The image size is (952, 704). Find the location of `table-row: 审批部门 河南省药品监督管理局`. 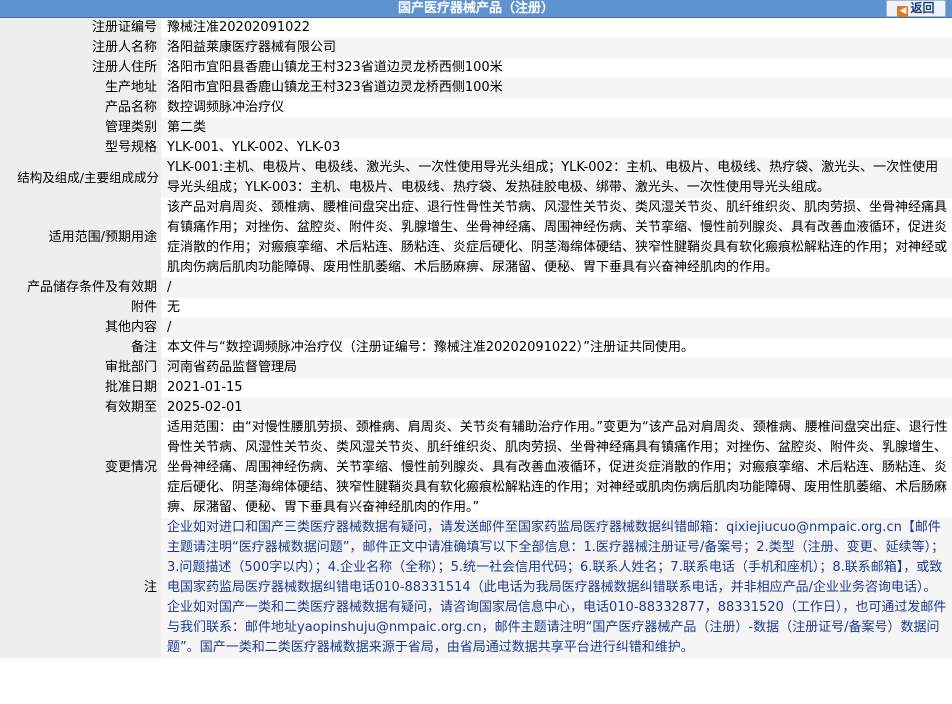

table-row: 审批部门 河南省药品监督管理局 is located at coordinates (476, 368).